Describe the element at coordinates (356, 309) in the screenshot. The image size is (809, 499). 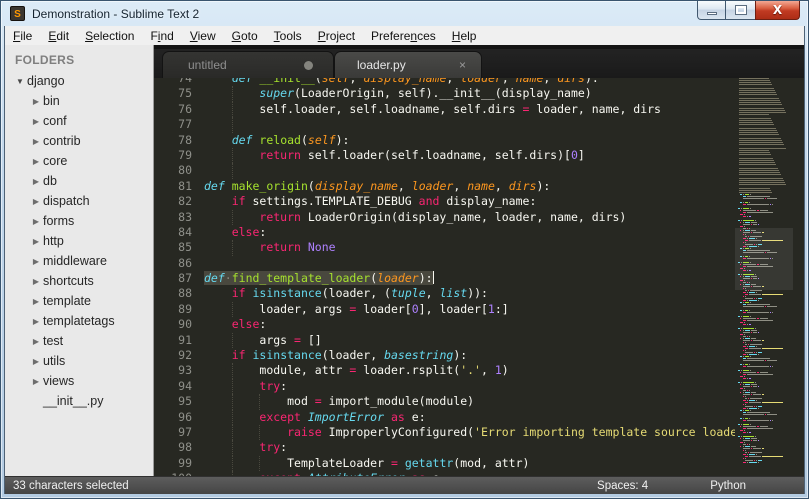
I see `line-content: loader, args = loader[0], loader[1:]` at that location.